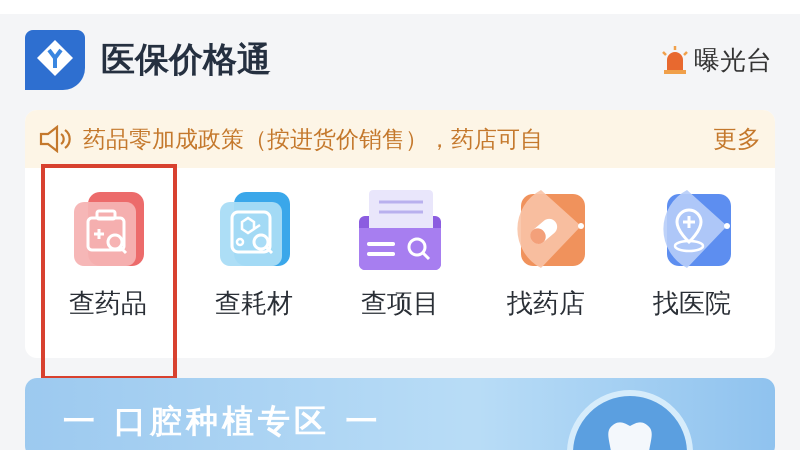  What do you see at coordinates (55, 60) in the screenshot?
I see `app-logo-icon` at bounding box center [55, 60].